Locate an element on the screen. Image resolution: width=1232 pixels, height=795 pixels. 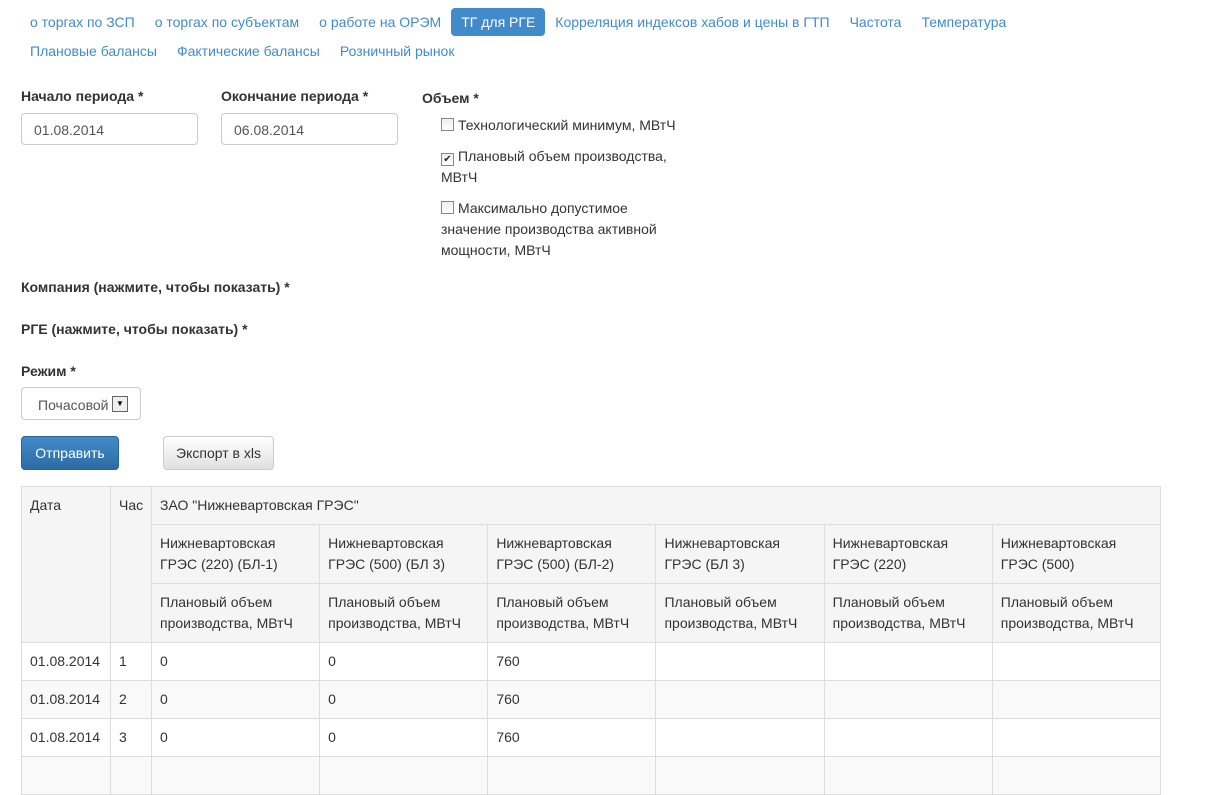
company-toggle: Компания (нажмите, чтобы показать) * is located at coordinates (155, 287).